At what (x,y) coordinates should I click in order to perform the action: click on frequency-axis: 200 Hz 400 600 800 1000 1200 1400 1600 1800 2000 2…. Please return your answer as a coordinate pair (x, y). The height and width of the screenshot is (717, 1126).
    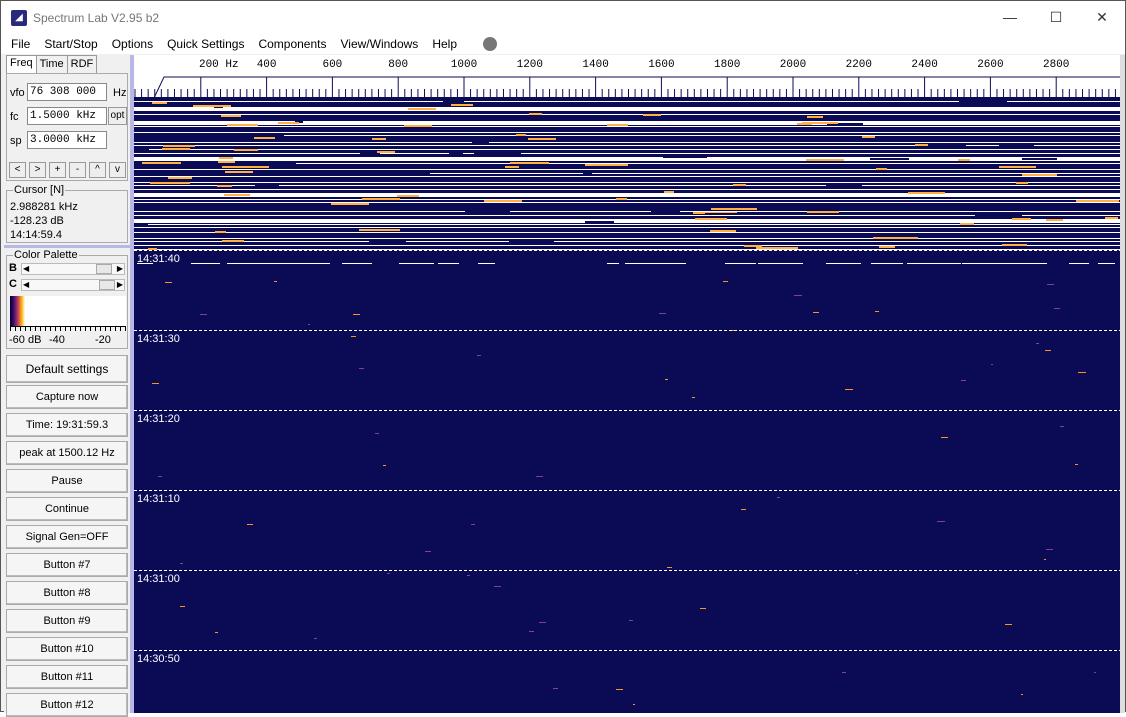
    Looking at the image, I should click on (628, 77).